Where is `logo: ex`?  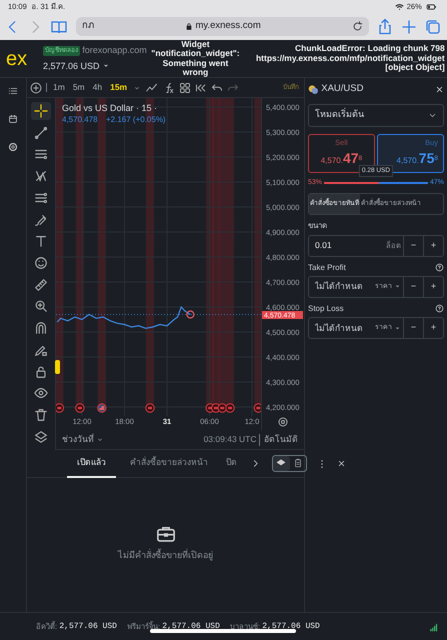 logo: ex is located at coordinates (17, 58).